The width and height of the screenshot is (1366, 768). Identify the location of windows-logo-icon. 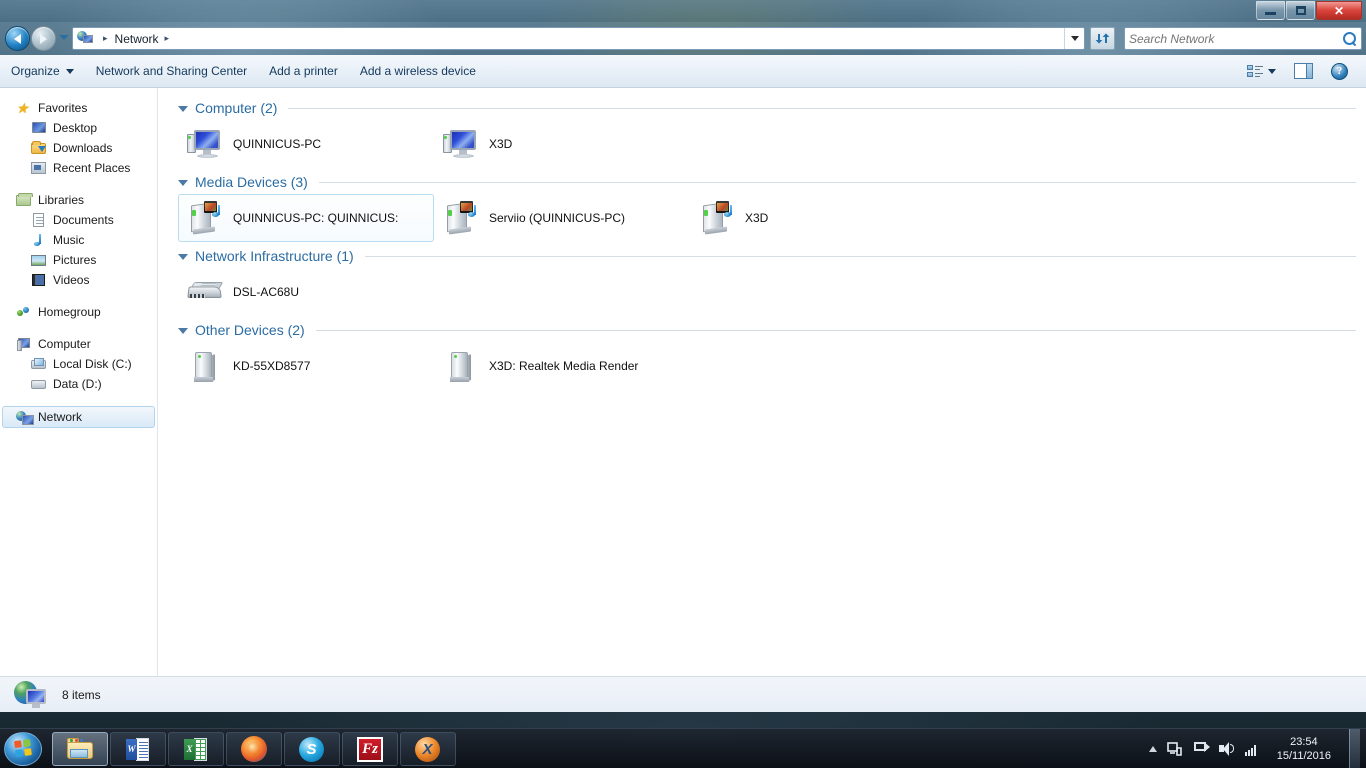
(23, 748).